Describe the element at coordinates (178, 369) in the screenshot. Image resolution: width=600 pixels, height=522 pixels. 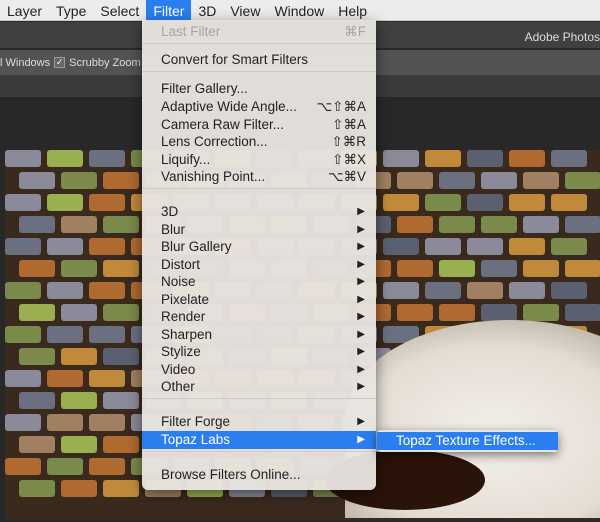
I see `menu-item-label: Video` at that location.